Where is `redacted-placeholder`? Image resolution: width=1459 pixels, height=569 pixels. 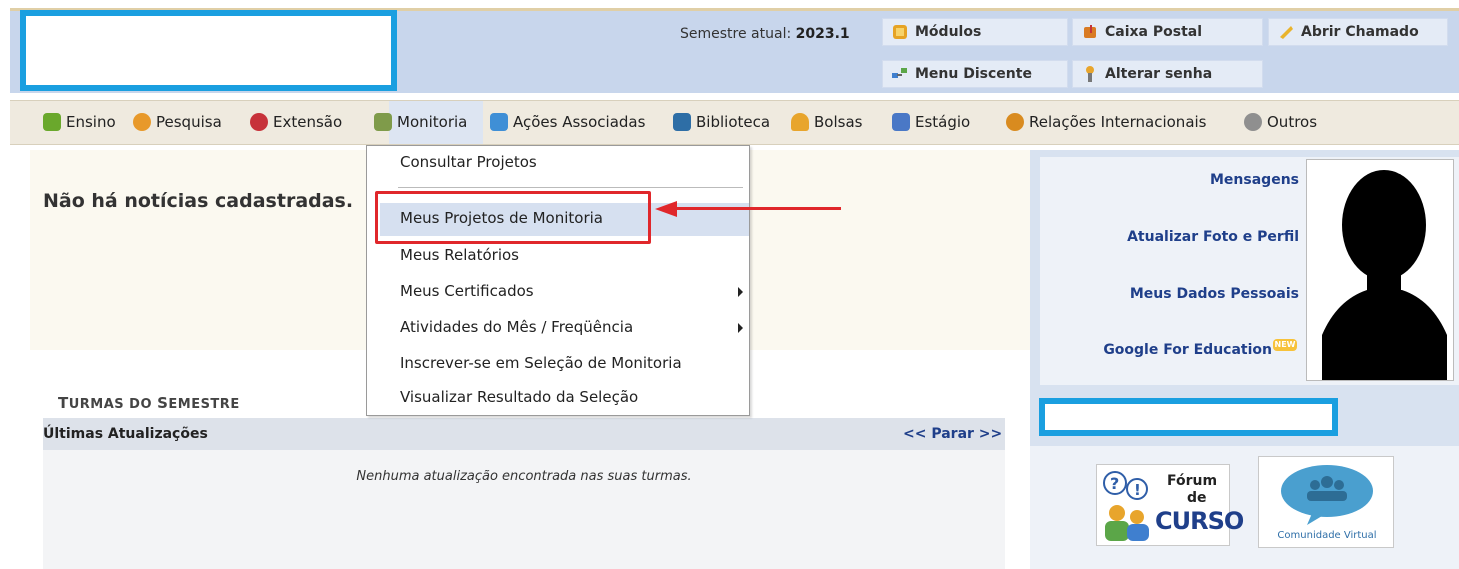
redacted-placeholder is located at coordinates (1188, 417).